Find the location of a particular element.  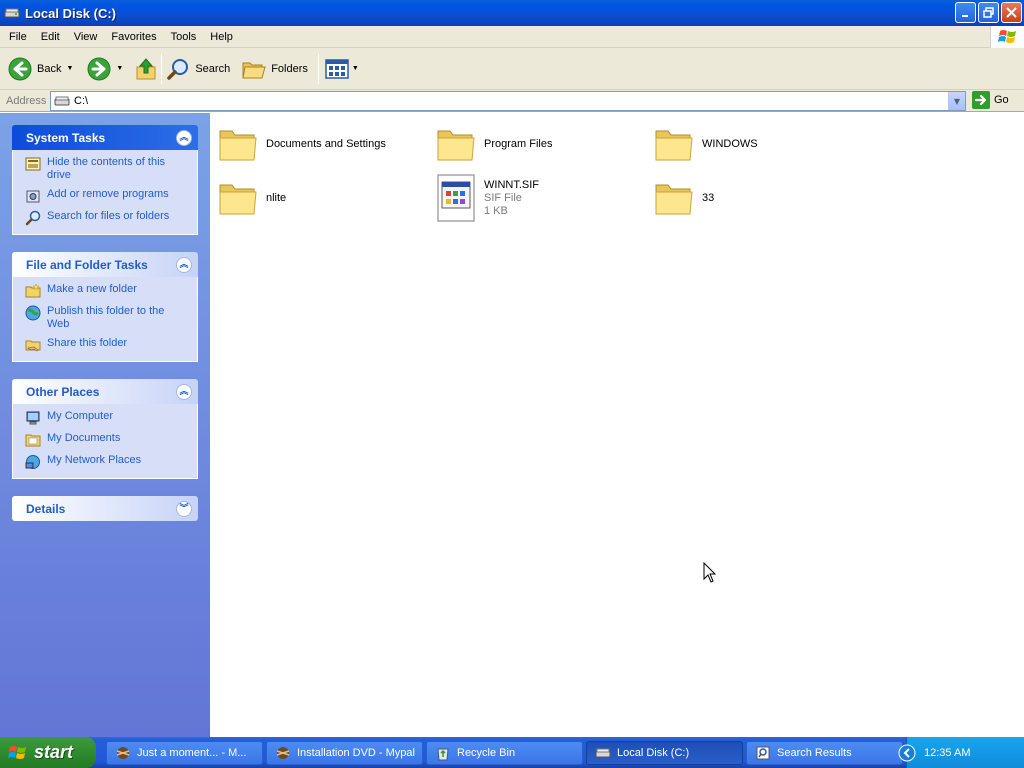

file-item-program-files: Program Files is located at coordinates (541, 144).